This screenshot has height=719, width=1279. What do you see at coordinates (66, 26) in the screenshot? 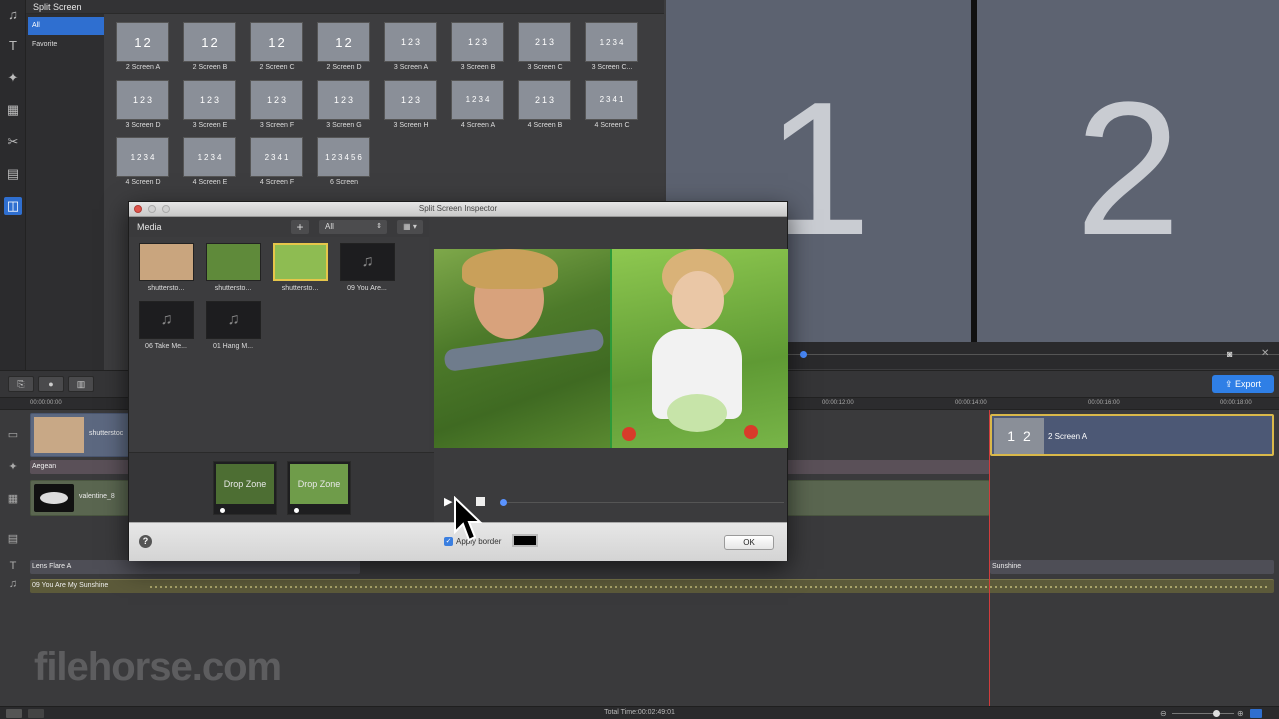
I see `category-all: All` at bounding box center [66, 26].